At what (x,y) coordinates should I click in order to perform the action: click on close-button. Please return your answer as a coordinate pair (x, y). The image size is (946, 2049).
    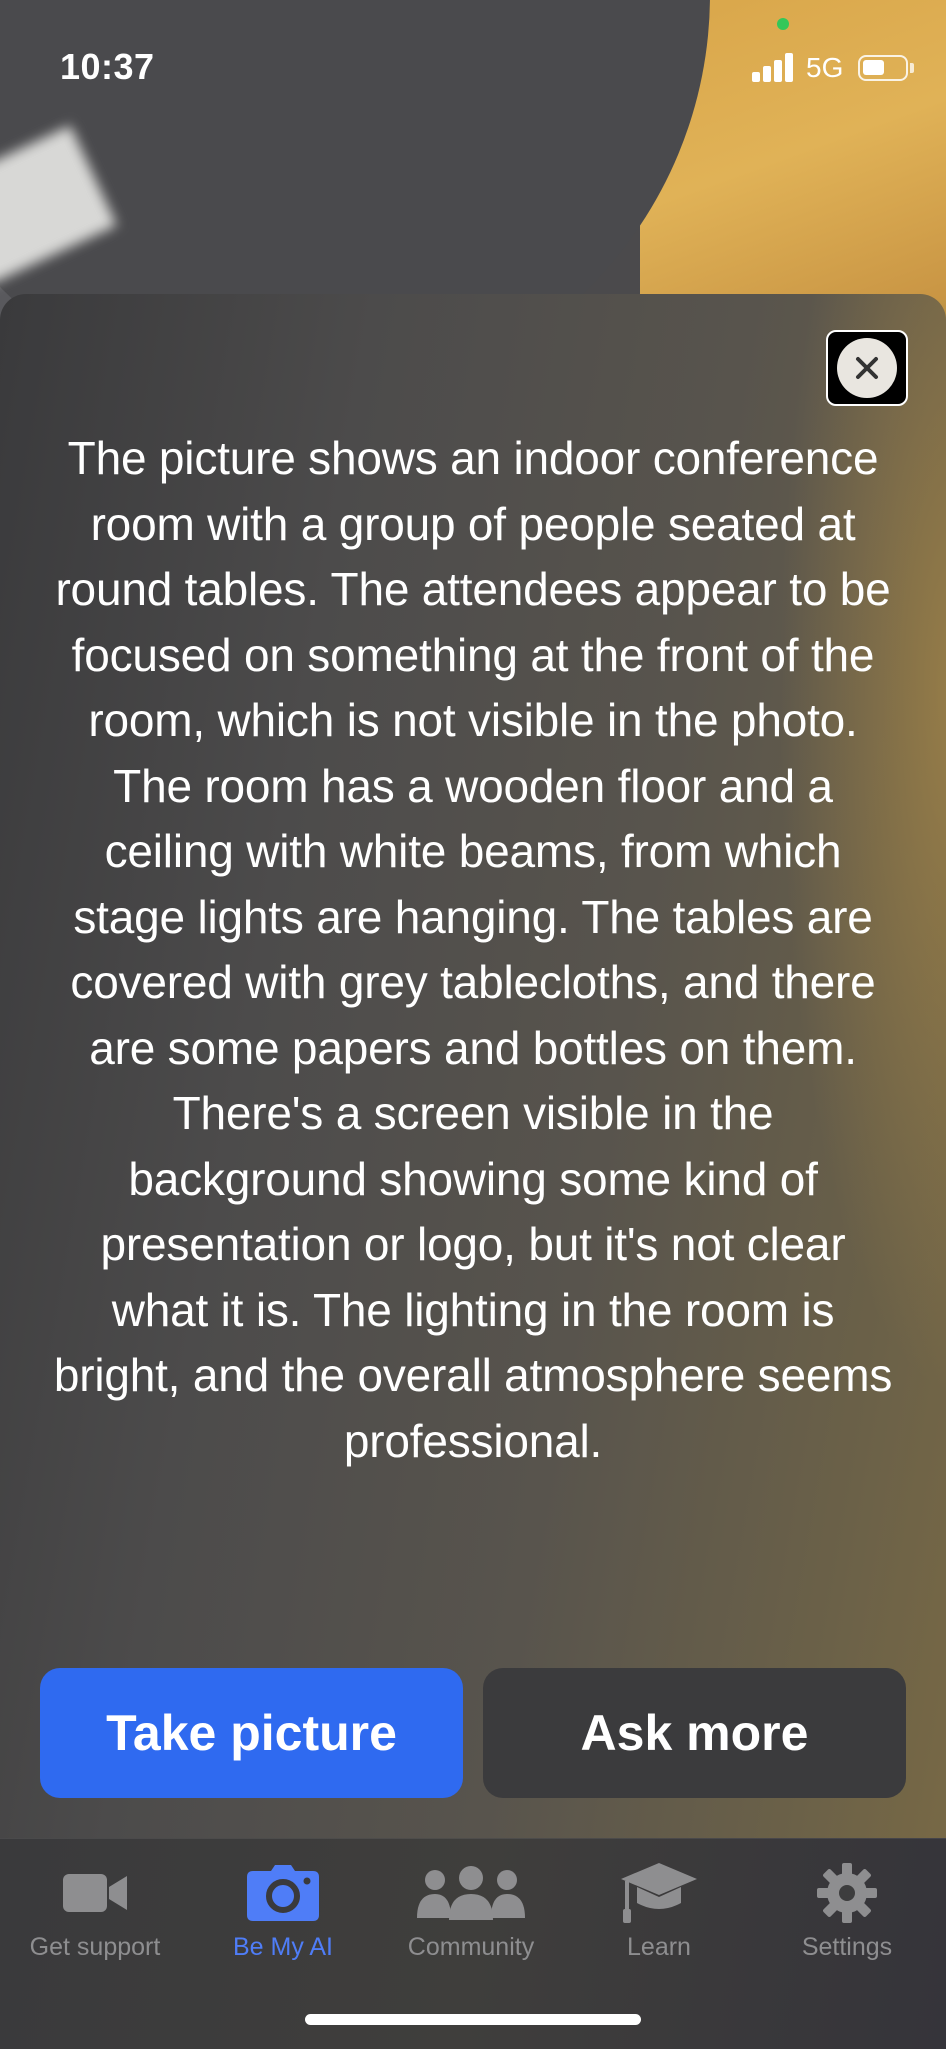
    Looking at the image, I should click on (867, 368).